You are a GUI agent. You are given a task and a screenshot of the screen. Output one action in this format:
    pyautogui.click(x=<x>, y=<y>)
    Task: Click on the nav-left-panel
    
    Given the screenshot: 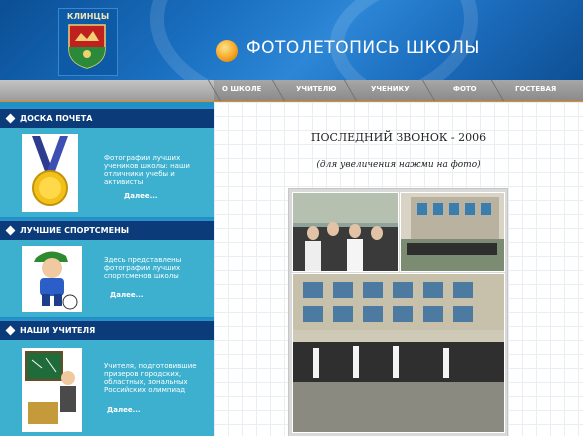 What is the action you would take?
    pyautogui.click(x=107, y=90)
    